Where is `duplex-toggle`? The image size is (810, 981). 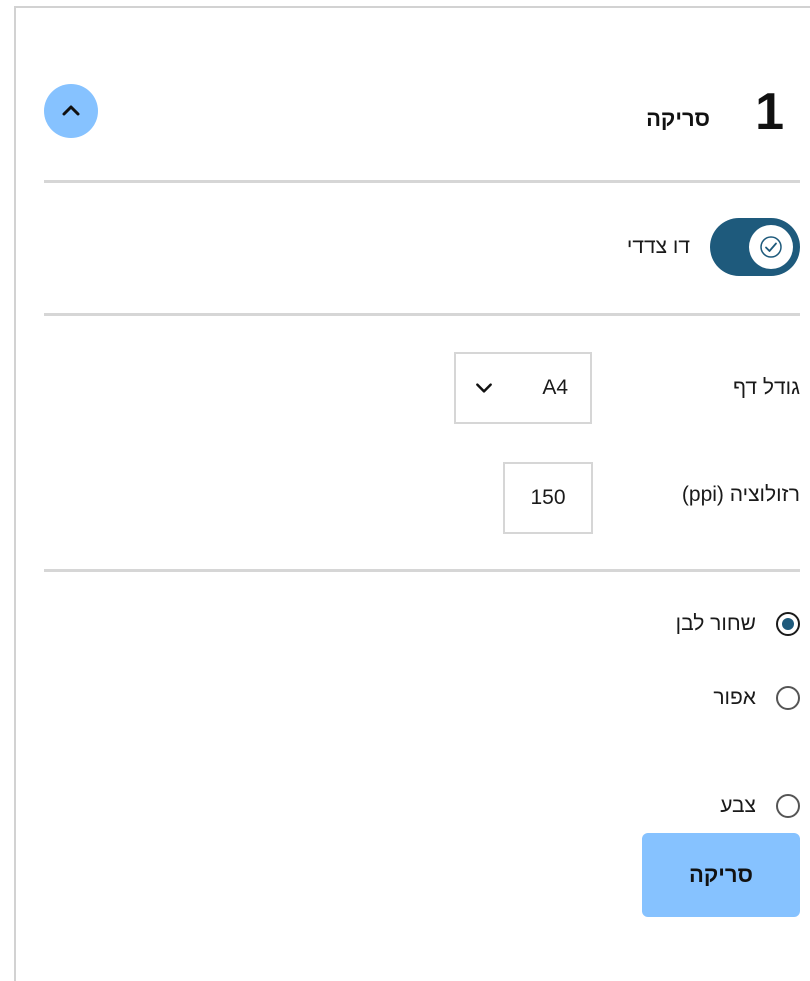 duplex-toggle is located at coordinates (755, 247).